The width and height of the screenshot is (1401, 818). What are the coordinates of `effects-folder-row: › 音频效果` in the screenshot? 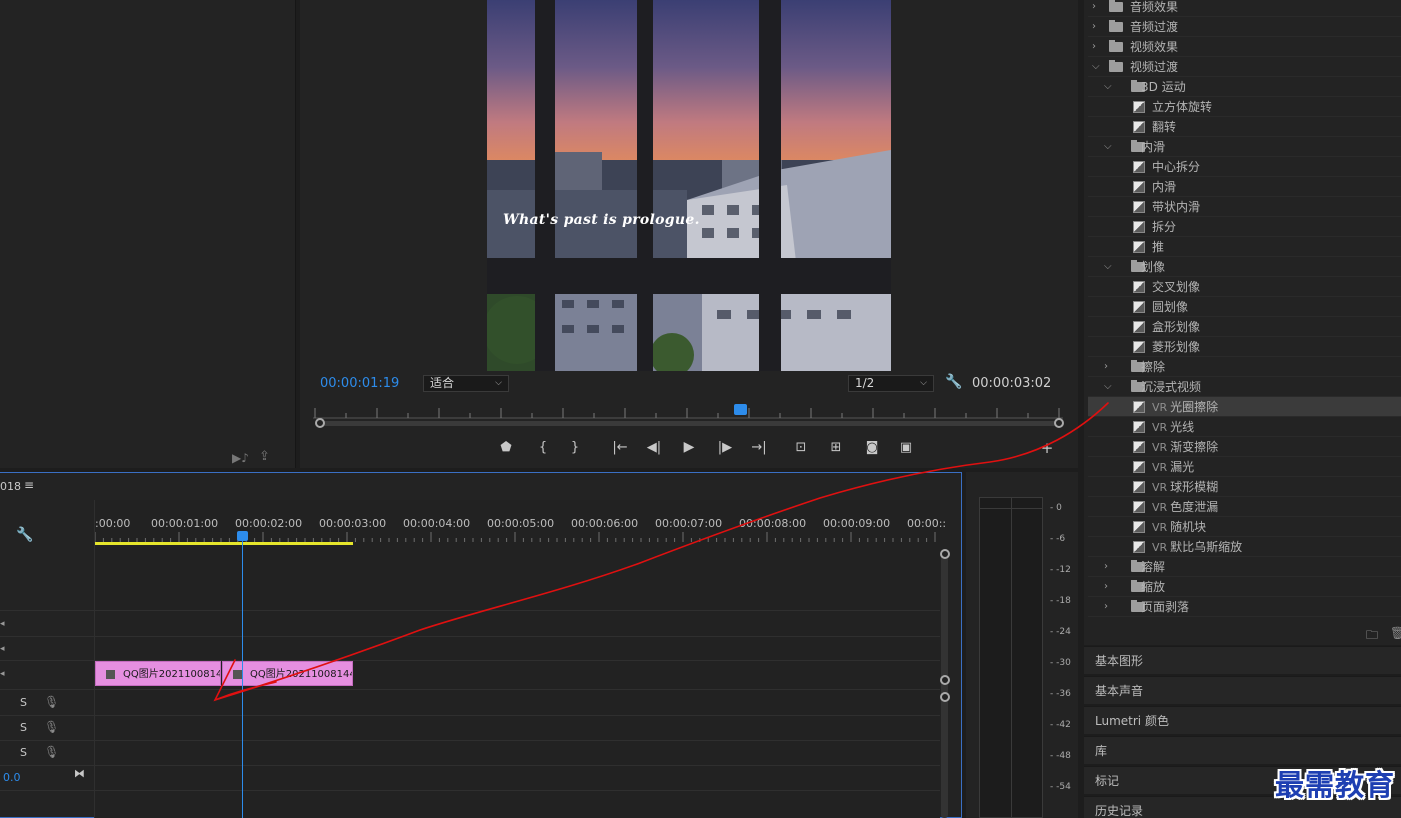 It's located at (1244, 8).